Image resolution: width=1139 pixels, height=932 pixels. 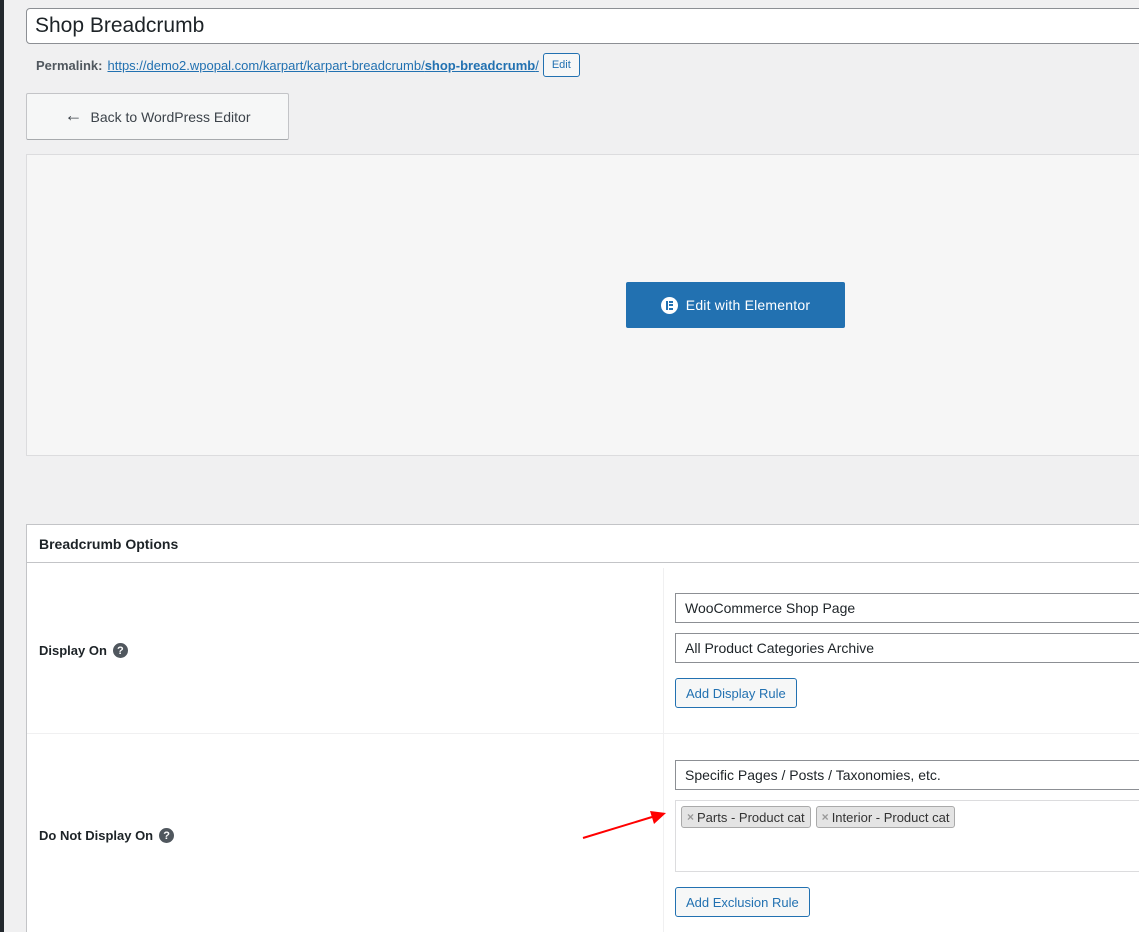 I want to click on back-to-wordpress-editor-button: ← Back to WordPress Editor, so click(x=157, y=116).